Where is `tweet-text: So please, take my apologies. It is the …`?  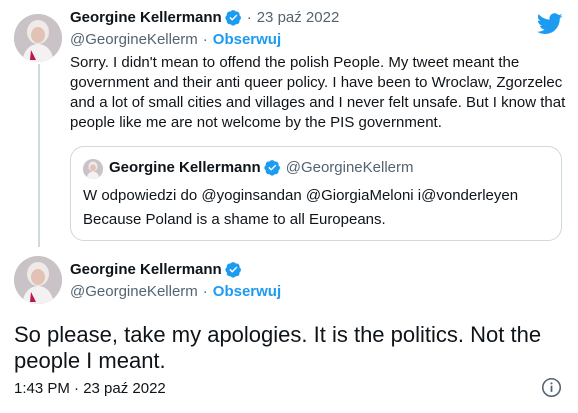 tweet-text: So please, take my apologies. It is the … is located at coordinates (278, 347).